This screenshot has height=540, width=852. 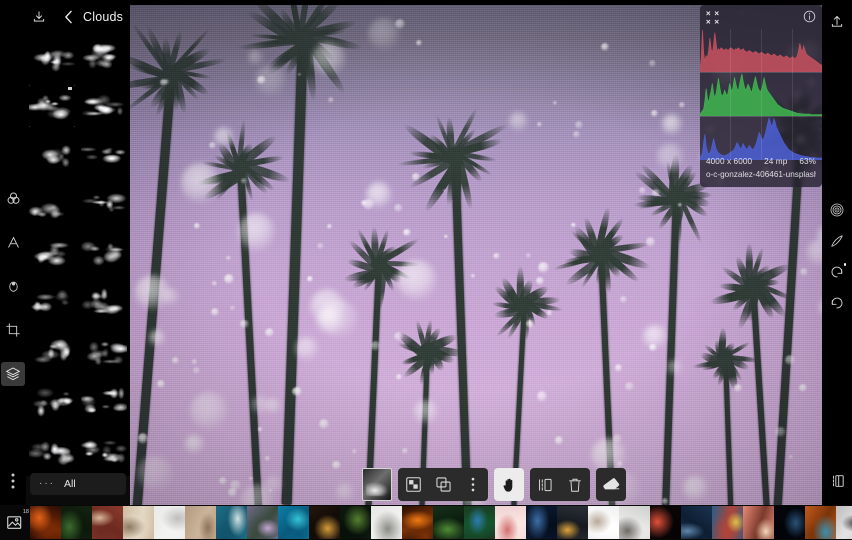 I want to click on tool-rail, so click(x=13, y=252).